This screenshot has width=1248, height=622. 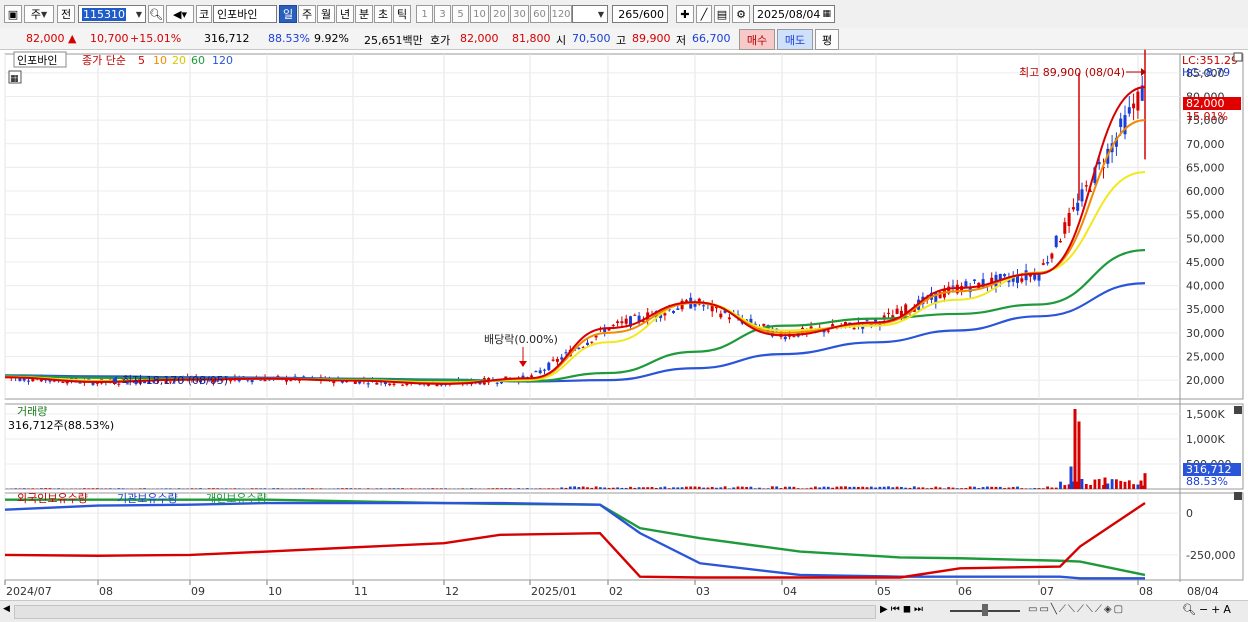 I want to click on count-field: 265/600, so click(x=640, y=14).